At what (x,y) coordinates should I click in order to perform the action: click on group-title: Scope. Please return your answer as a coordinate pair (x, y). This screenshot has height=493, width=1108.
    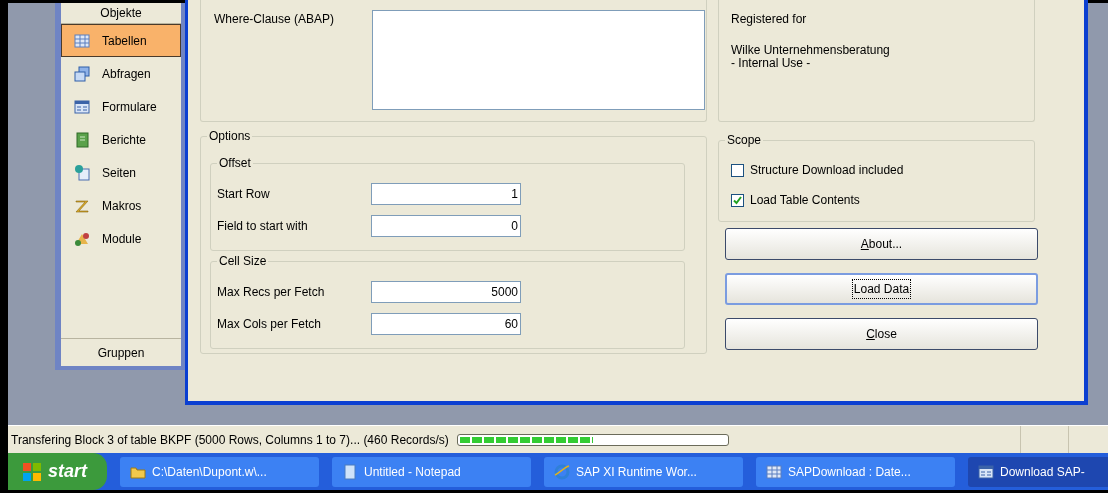
    Looking at the image, I should click on (744, 140).